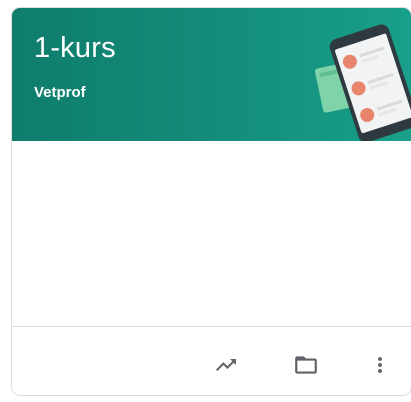 This screenshot has height=402, width=411. I want to click on more-vert-icon, so click(380, 365).